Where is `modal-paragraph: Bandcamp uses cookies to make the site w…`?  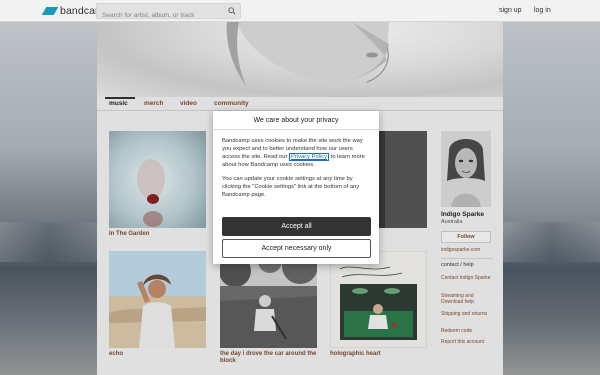 modal-paragraph: Bandcamp uses cookies to make the site w… is located at coordinates (297, 153).